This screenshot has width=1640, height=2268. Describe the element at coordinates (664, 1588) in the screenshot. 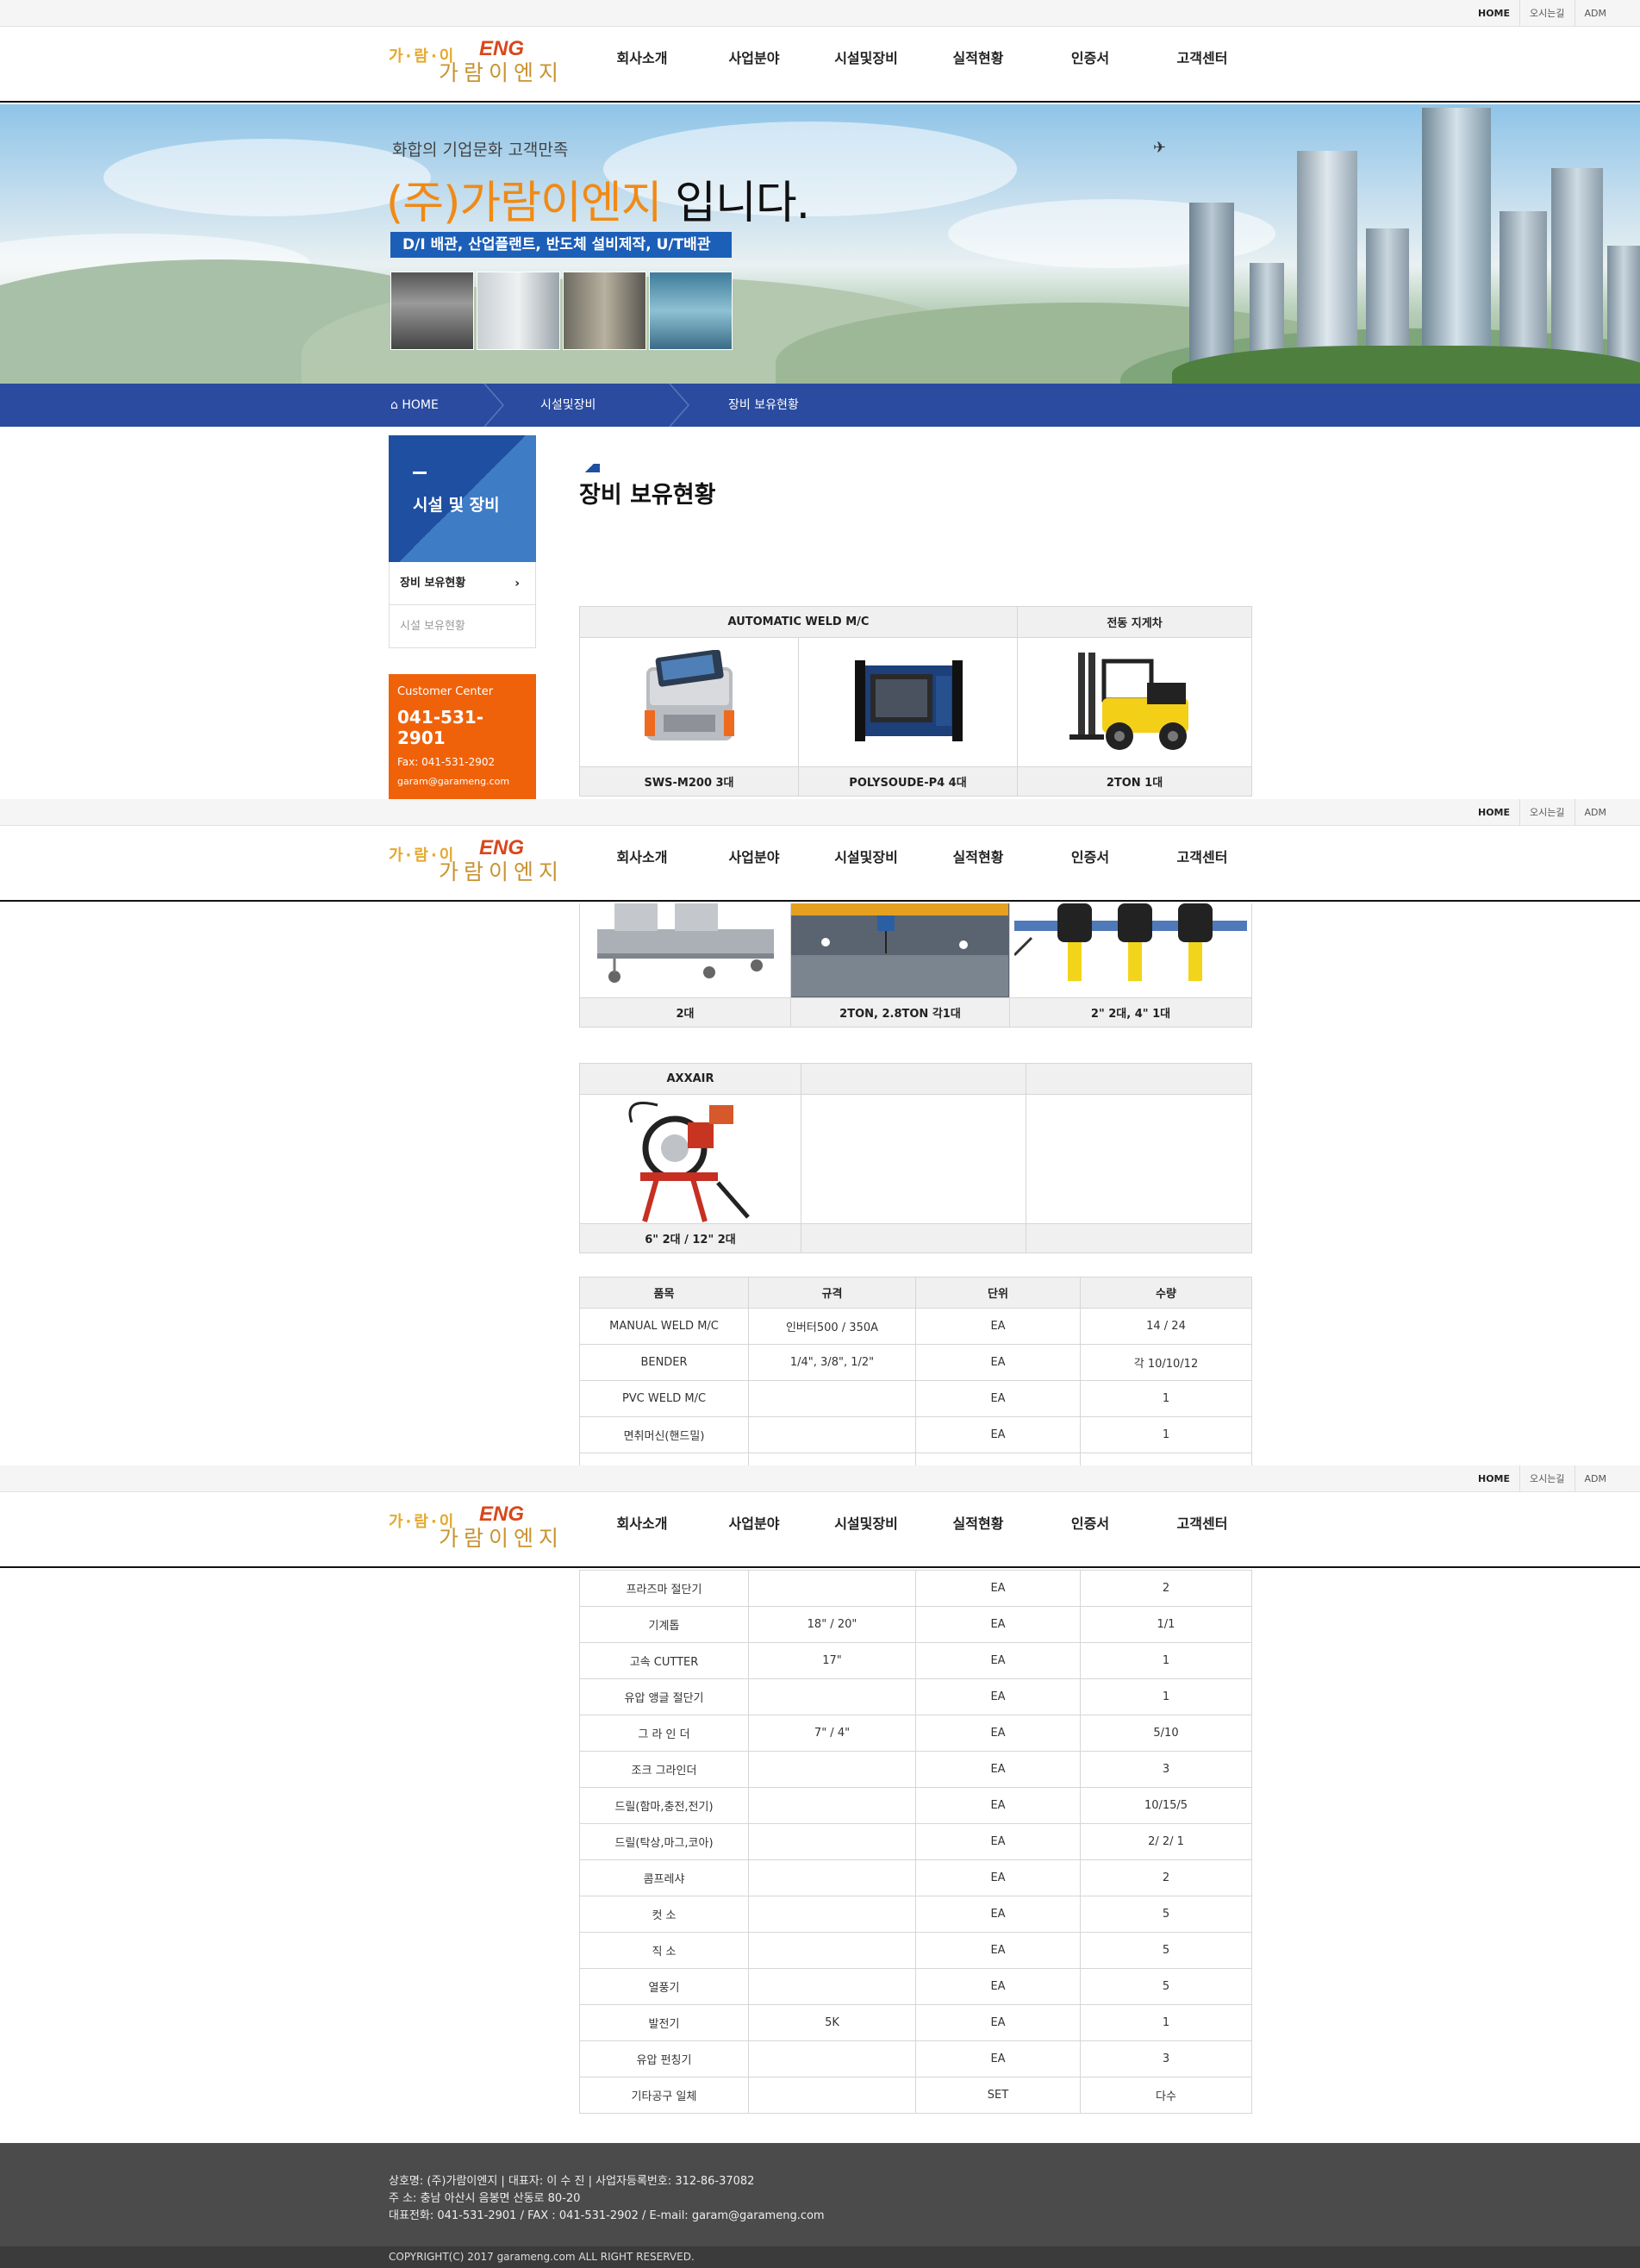

I see `cell-item: 프라즈마 절단기` at that location.